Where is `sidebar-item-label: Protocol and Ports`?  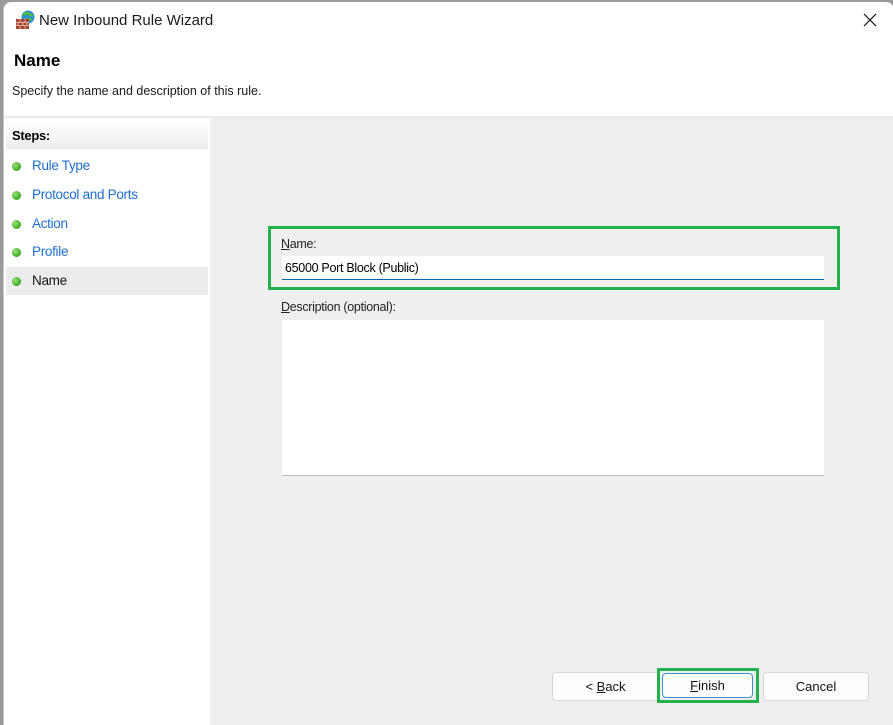
sidebar-item-label: Protocol and Ports is located at coordinates (85, 194).